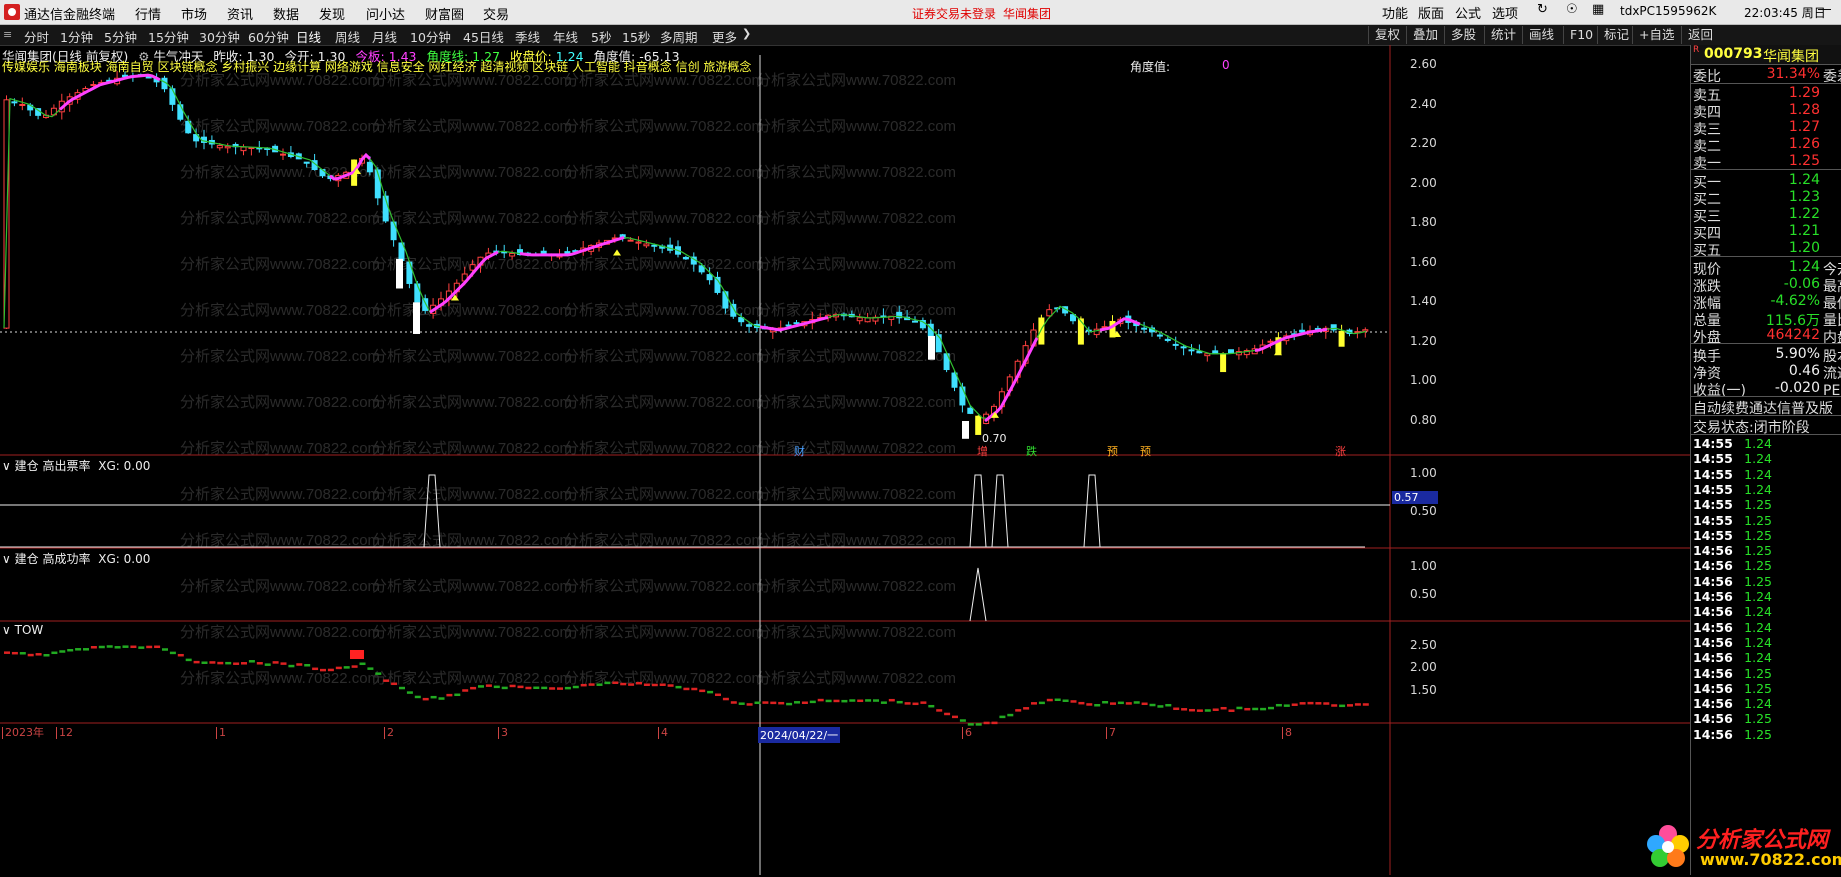  I want to click on period-multi: 多周期, so click(679, 36).